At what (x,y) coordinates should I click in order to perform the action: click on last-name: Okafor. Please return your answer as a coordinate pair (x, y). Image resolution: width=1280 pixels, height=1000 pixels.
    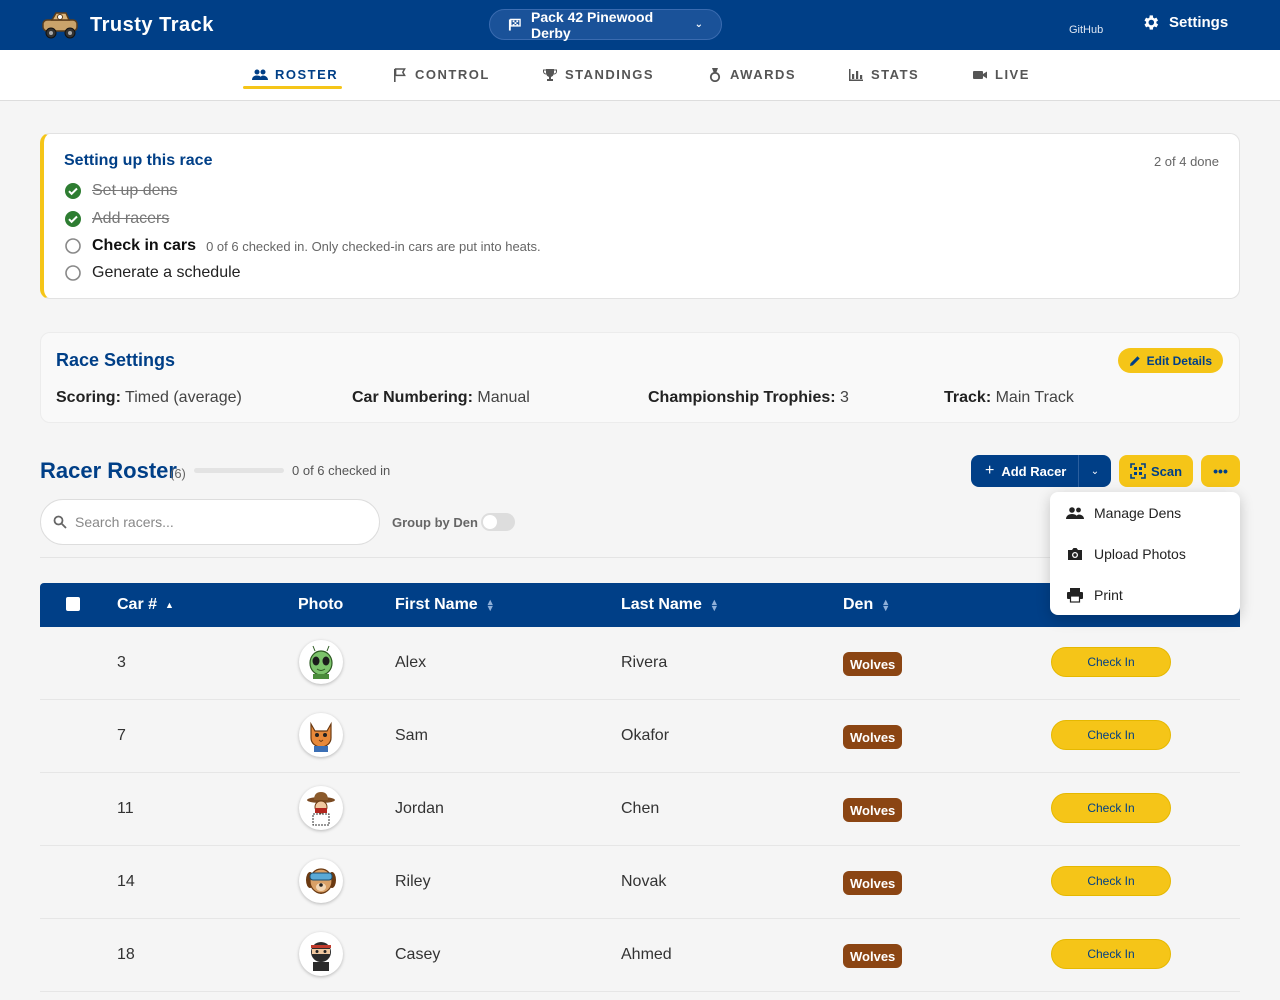
    Looking at the image, I should click on (645, 735).